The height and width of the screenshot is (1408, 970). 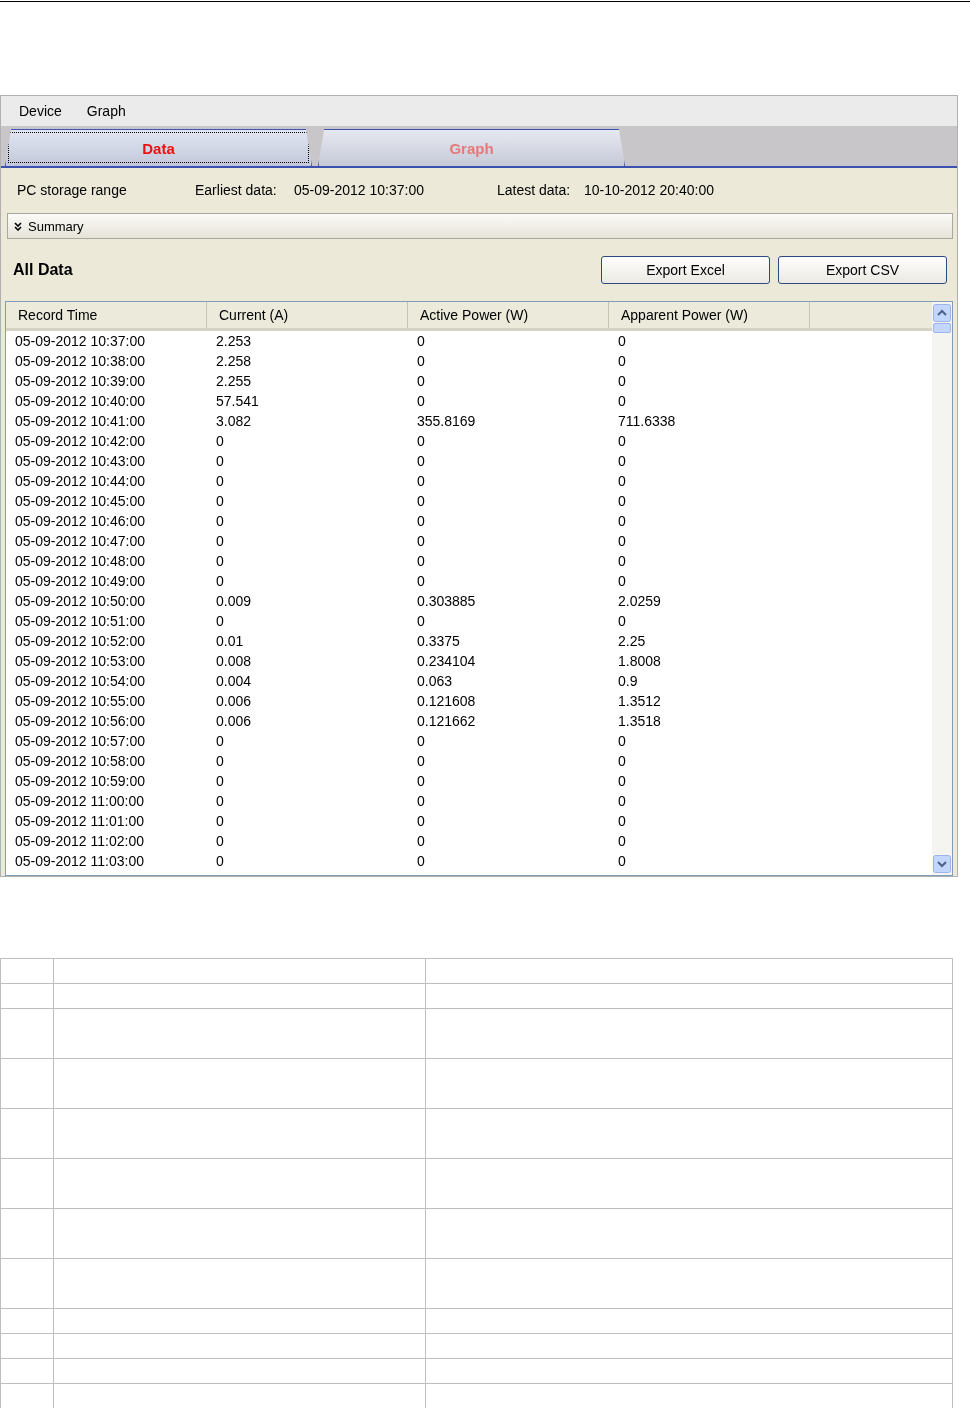 What do you see at coordinates (435, 681) in the screenshot?
I see `table-cell-text: 0.063` at bounding box center [435, 681].